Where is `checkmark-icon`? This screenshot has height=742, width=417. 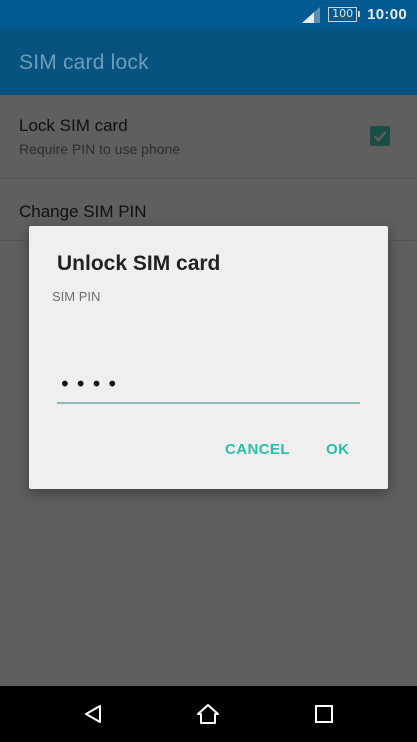
checkmark-icon is located at coordinates (380, 137).